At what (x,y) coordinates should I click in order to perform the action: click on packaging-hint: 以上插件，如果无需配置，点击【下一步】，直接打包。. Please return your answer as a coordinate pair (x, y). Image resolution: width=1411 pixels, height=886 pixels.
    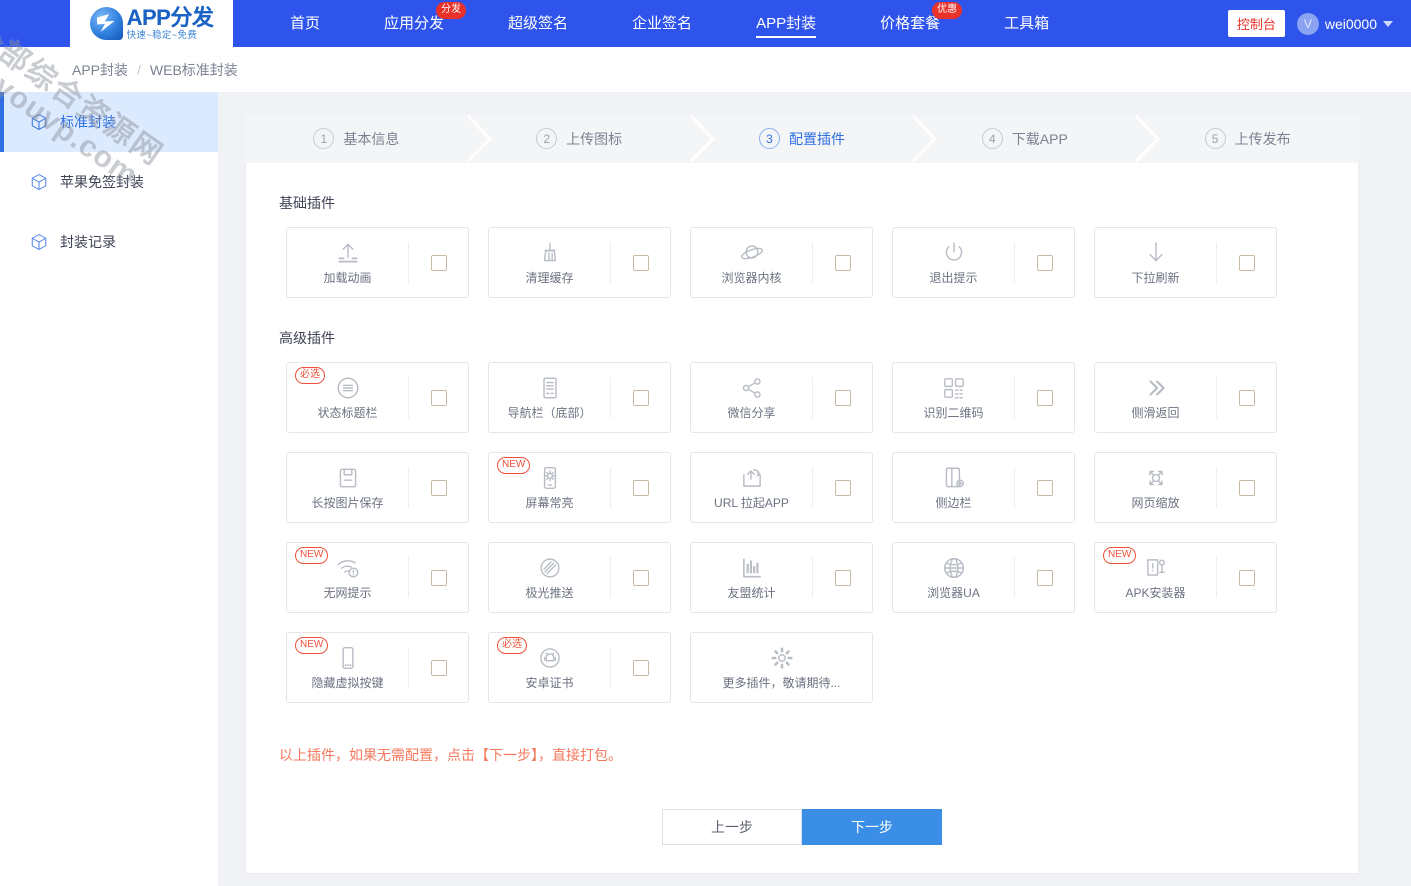
    Looking at the image, I should click on (450, 755).